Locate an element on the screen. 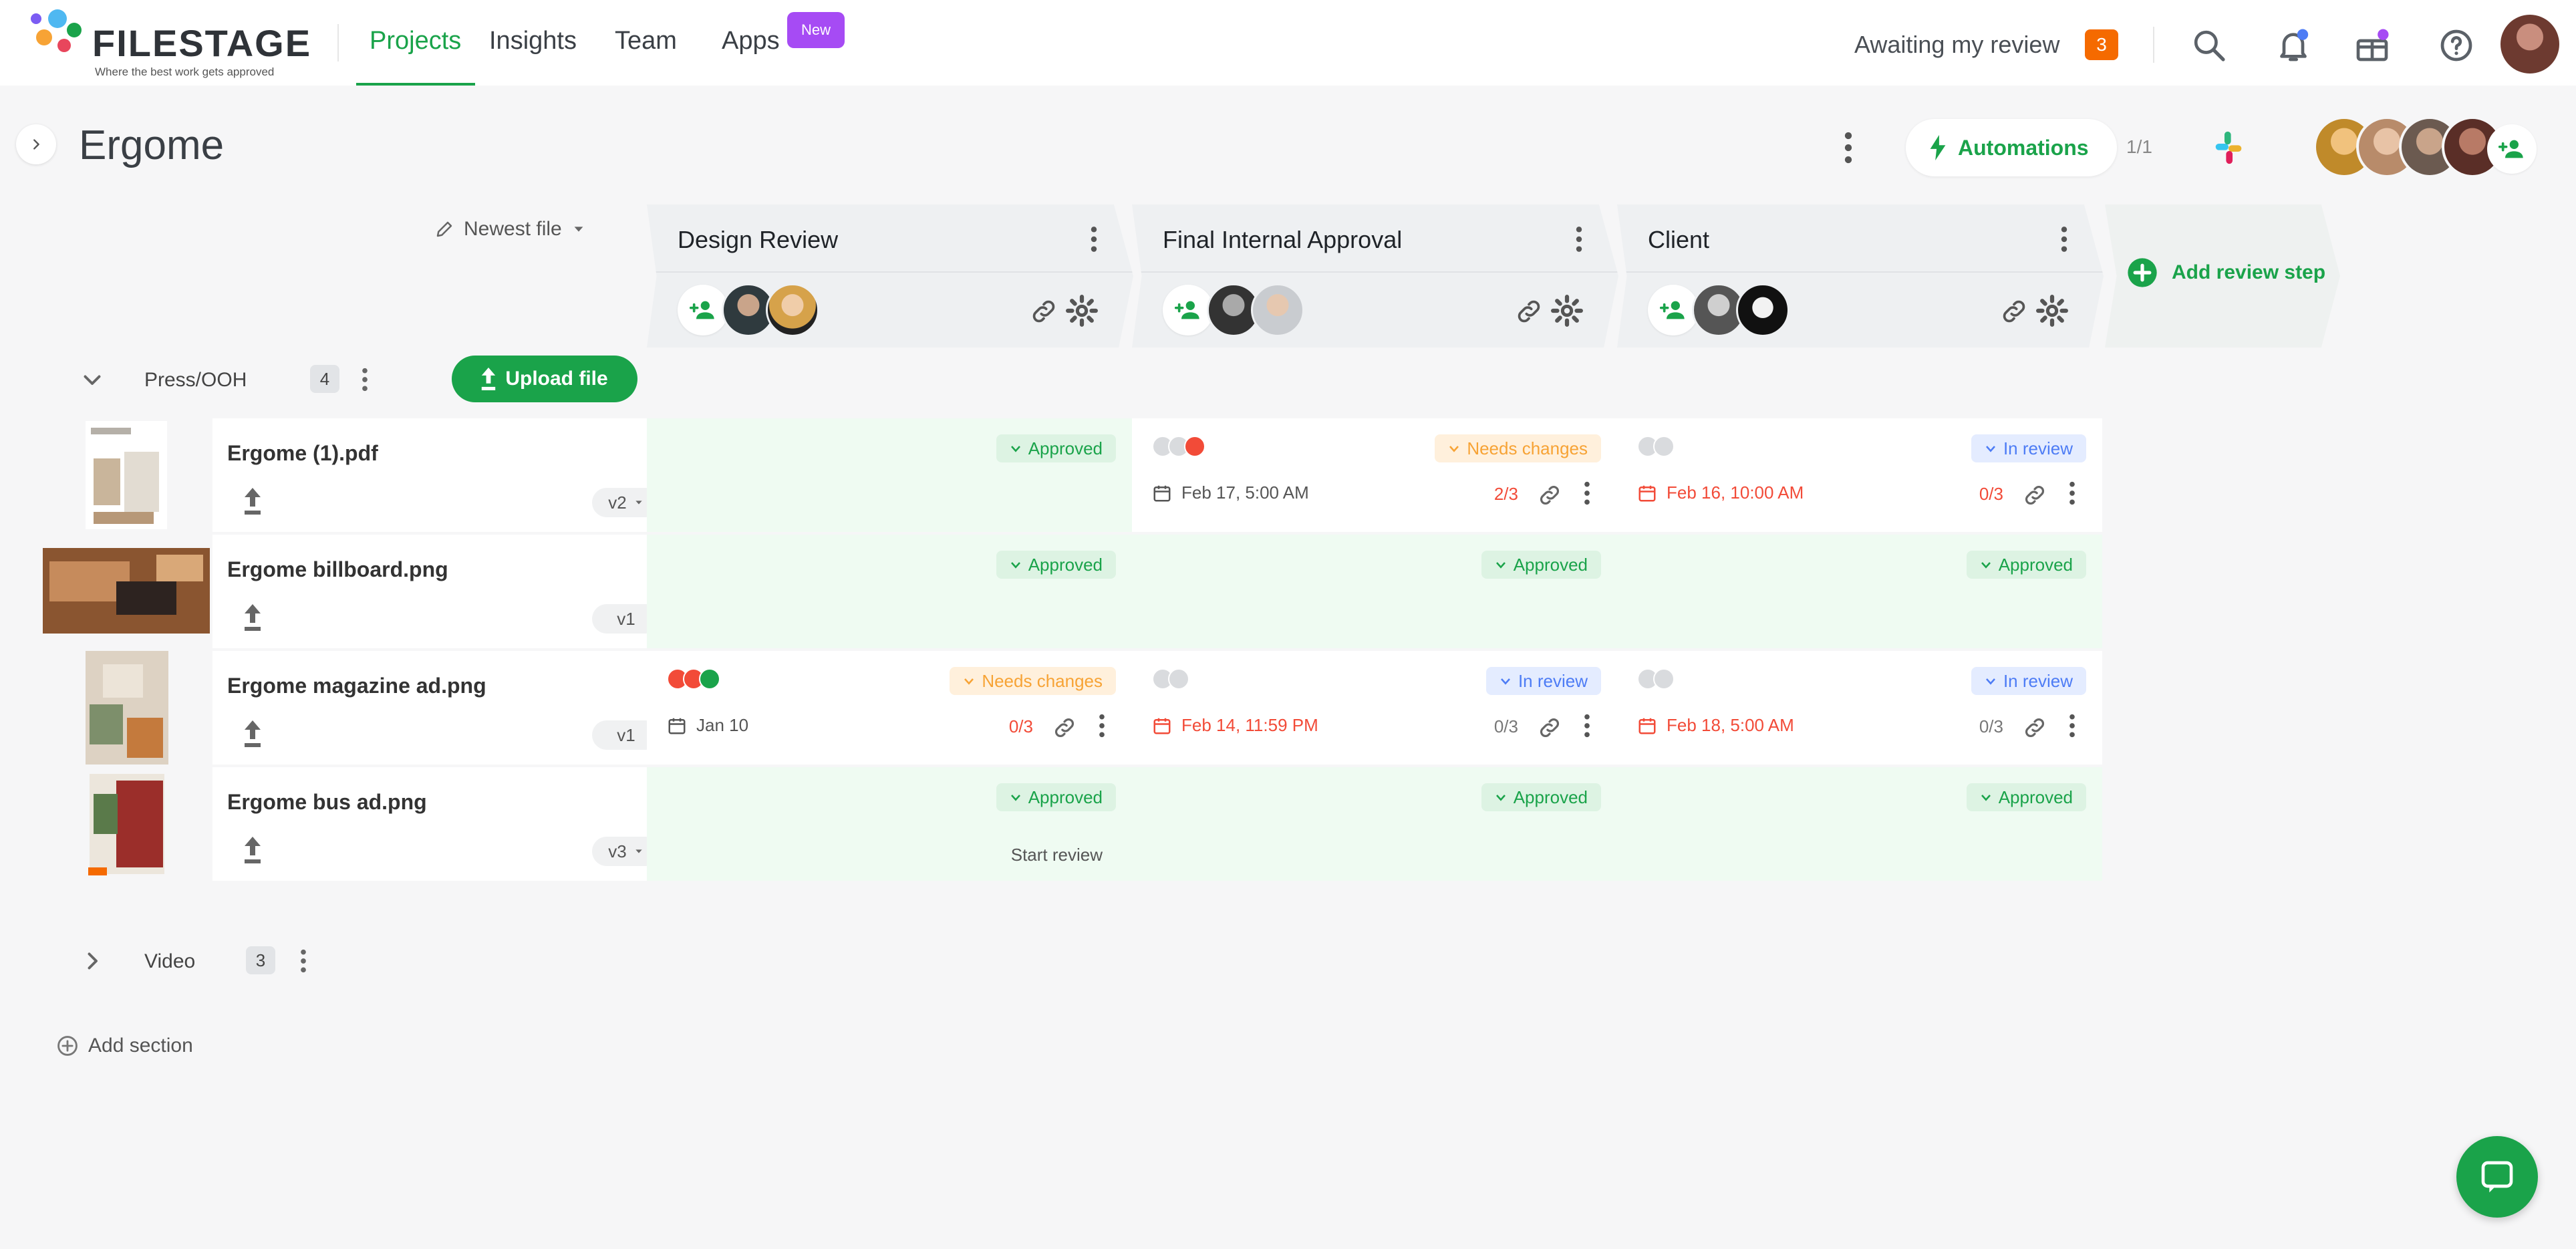 The image size is (2576, 1249). review-cell: In review Feb 18, 5:00 AM 0/3 is located at coordinates (1859, 708).